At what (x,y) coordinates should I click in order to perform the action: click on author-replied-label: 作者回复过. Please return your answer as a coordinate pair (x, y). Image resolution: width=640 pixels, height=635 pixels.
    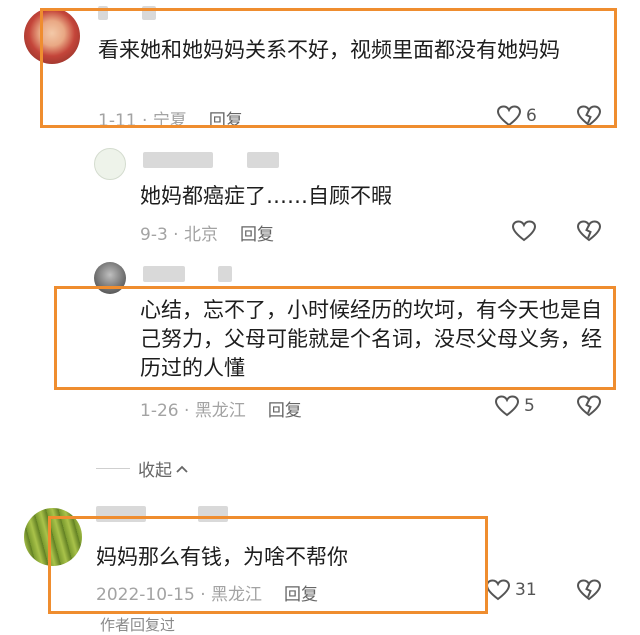
    Looking at the image, I should click on (138, 625).